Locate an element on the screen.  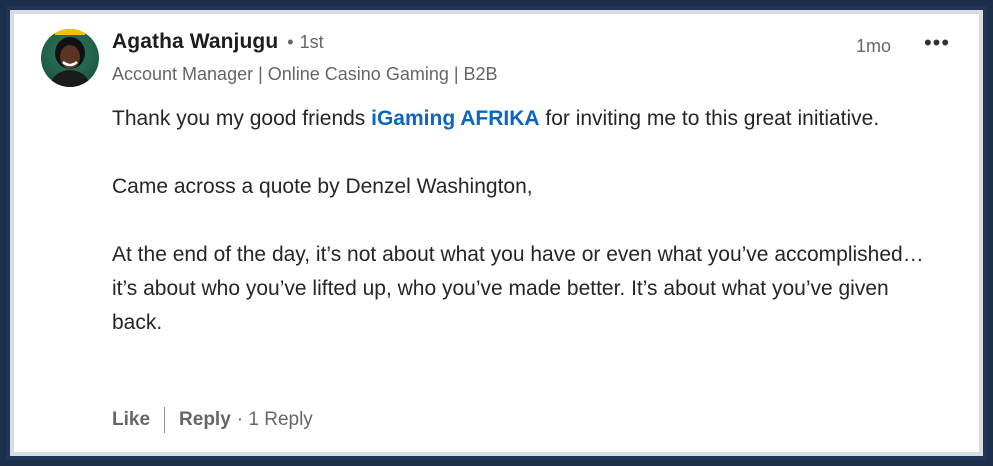
more-options-button: ••• is located at coordinates (937, 43).